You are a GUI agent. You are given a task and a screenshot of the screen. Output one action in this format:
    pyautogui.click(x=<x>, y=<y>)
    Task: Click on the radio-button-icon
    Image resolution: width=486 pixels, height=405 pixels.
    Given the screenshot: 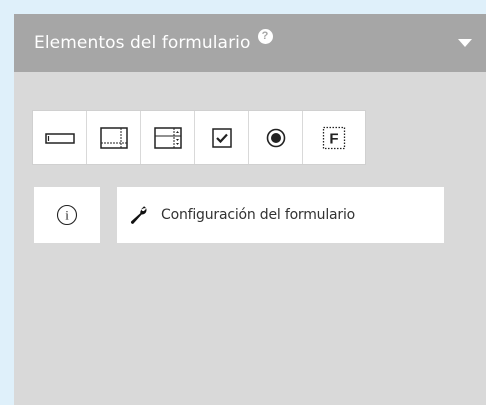 What is the action you would take?
    pyautogui.click(x=275, y=137)
    